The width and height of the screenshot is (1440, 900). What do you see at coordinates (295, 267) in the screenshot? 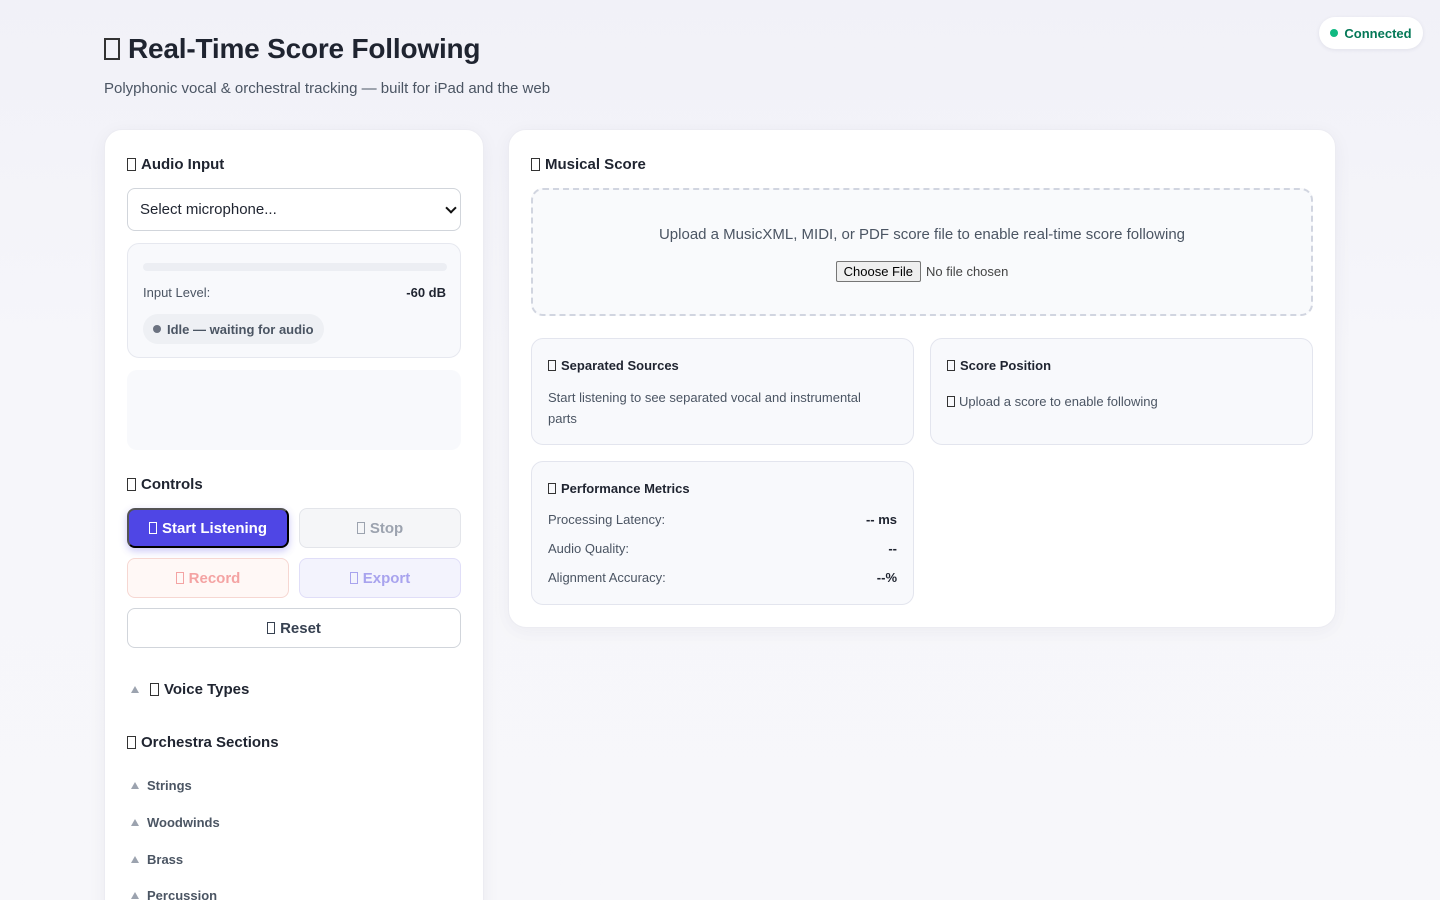
I see `level-meter-track` at bounding box center [295, 267].